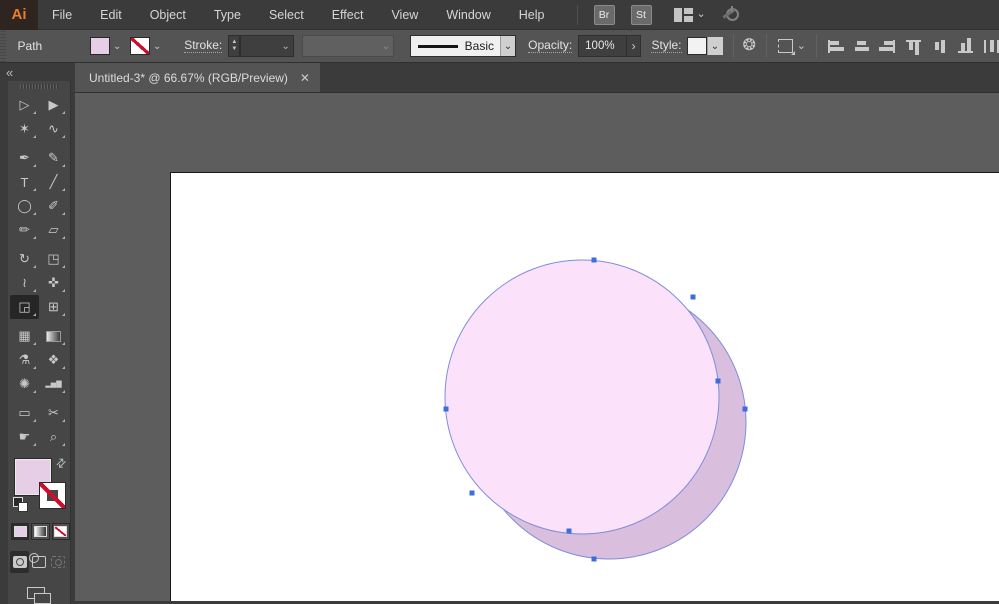 The height and width of the screenshot is (604, 999). Describe the element at coordinates (111, 15) in the screenshot. I see `menu-edit: Edit` at that location.